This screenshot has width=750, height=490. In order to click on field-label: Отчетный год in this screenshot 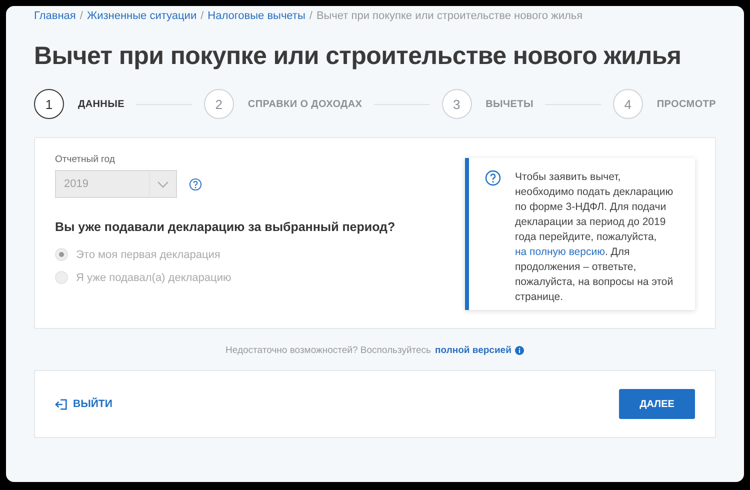, I will do `click(85, 159)`.